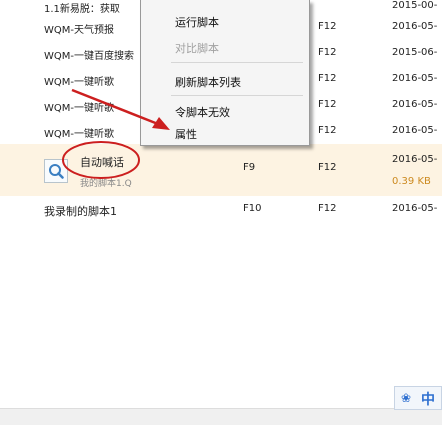 Image resolution: width=442 pixels, height=425 pixels. I want to click on ime-indicator: ❀ 中, so click(418, 398).